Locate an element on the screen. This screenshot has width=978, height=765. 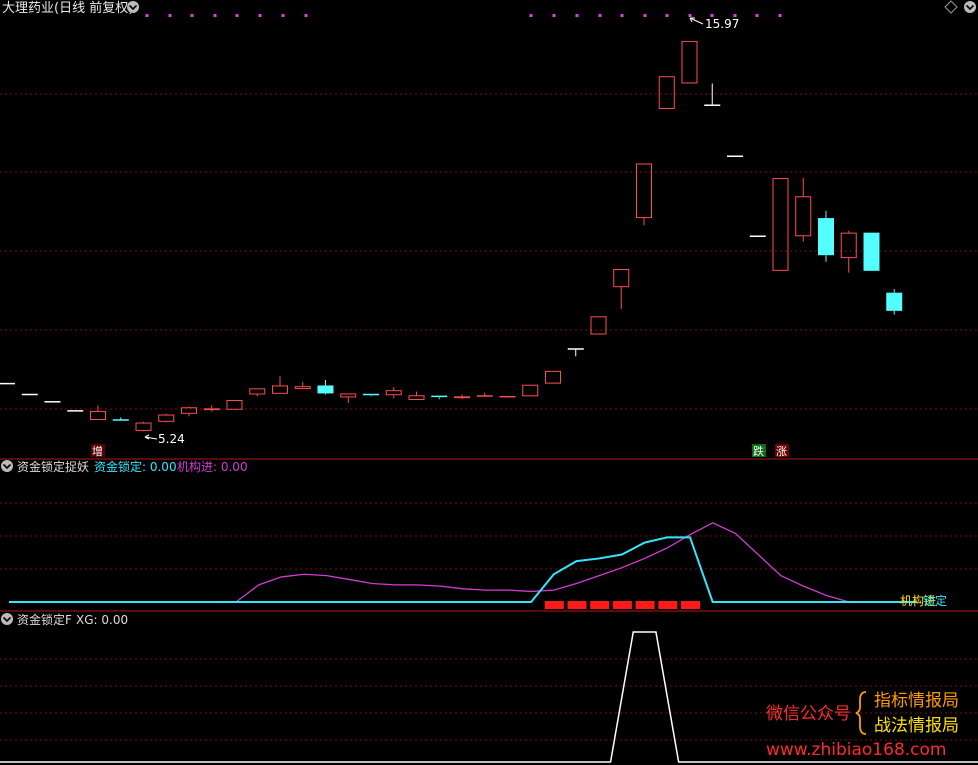
diamond-icon is located at coordinates (951, 7).